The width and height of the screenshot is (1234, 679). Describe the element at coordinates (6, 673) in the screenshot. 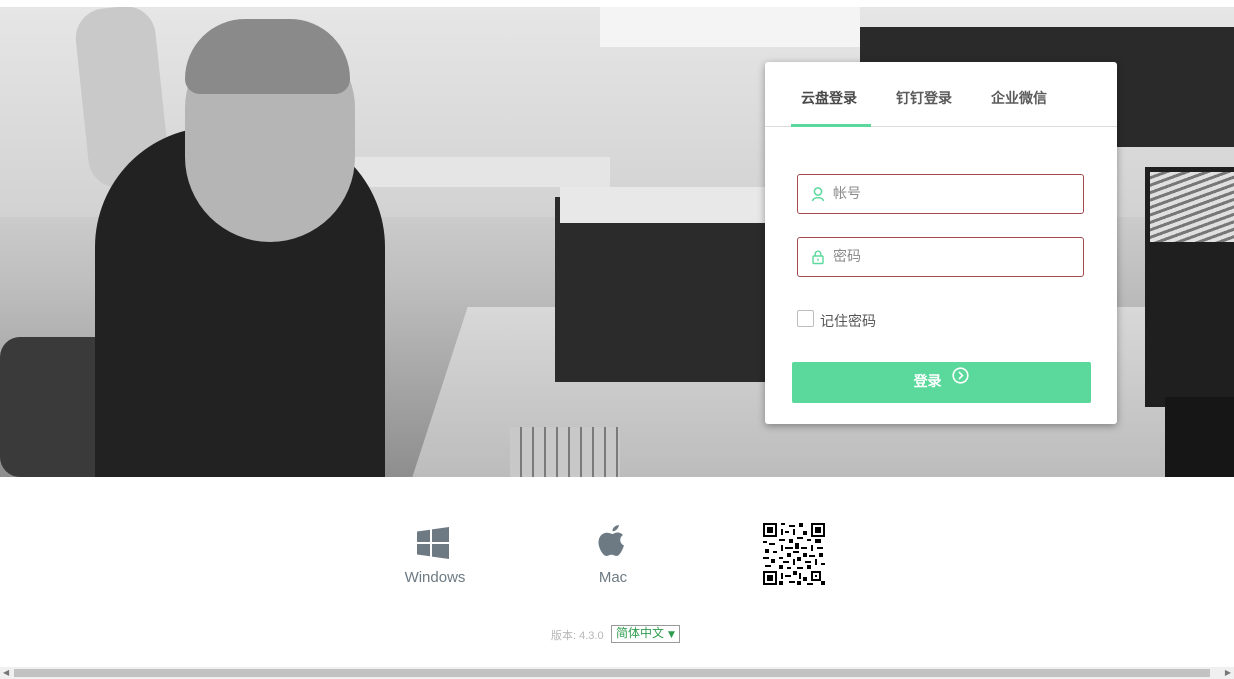

I see `scroll-left-icon: ◀` at that location.